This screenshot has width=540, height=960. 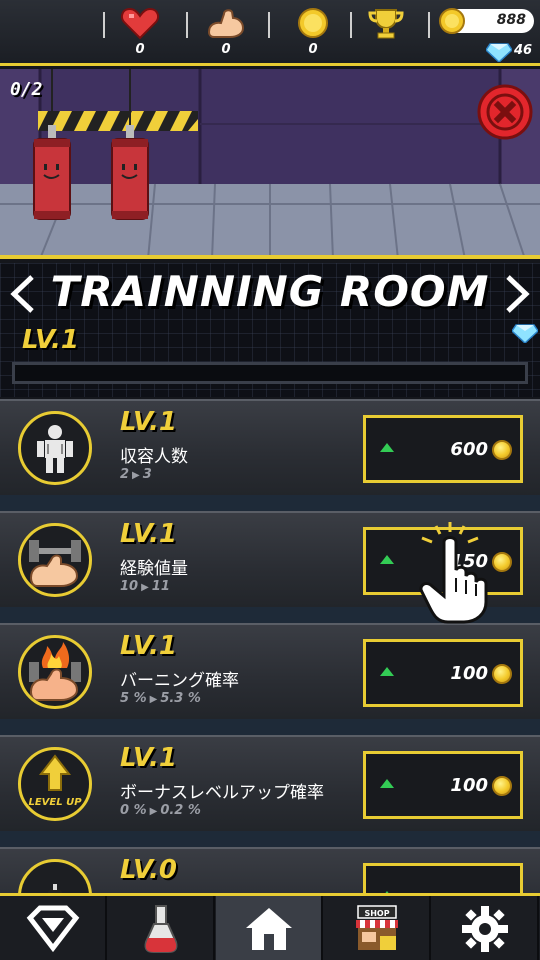 What do you see at coordinates (160, 586) in the screenshot?
I see `upgrade-to: 11` at bounding box center [160, 586].